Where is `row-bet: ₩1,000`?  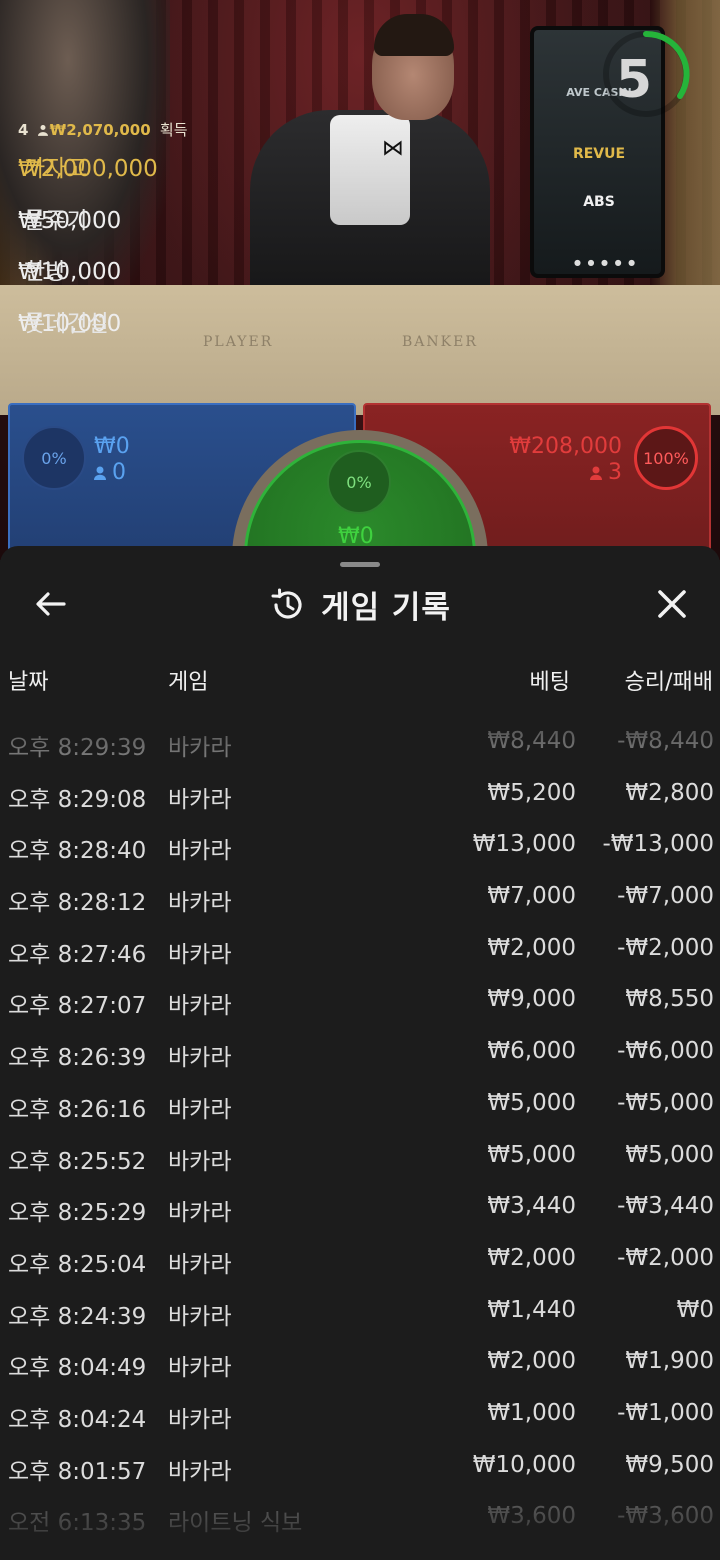
row-bet: ₩1,000 is located at coordinates (531, 1412).